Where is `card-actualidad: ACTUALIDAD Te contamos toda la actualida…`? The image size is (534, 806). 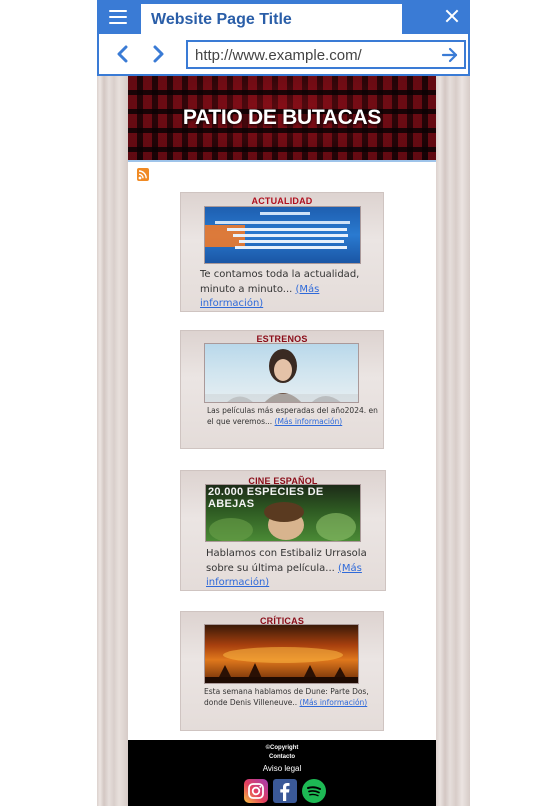 card-actualidad: ACTUALIDAD Te contamos toda la actualida… is located at coordinates (282, 252).